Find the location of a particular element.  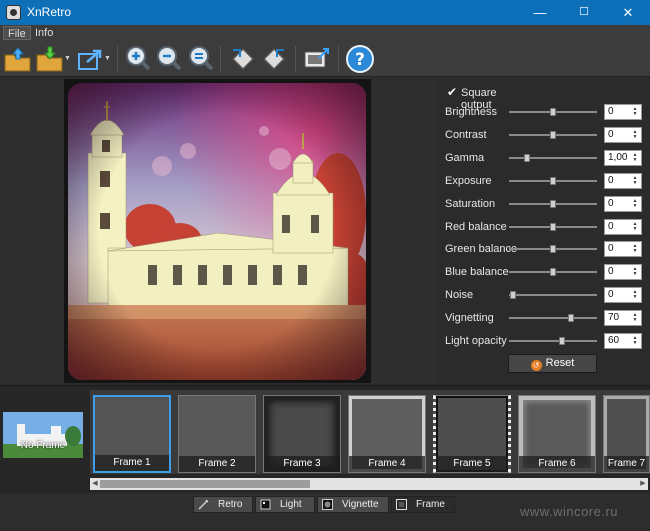

tab-retro: Retro is located at coordinates (223, 504).